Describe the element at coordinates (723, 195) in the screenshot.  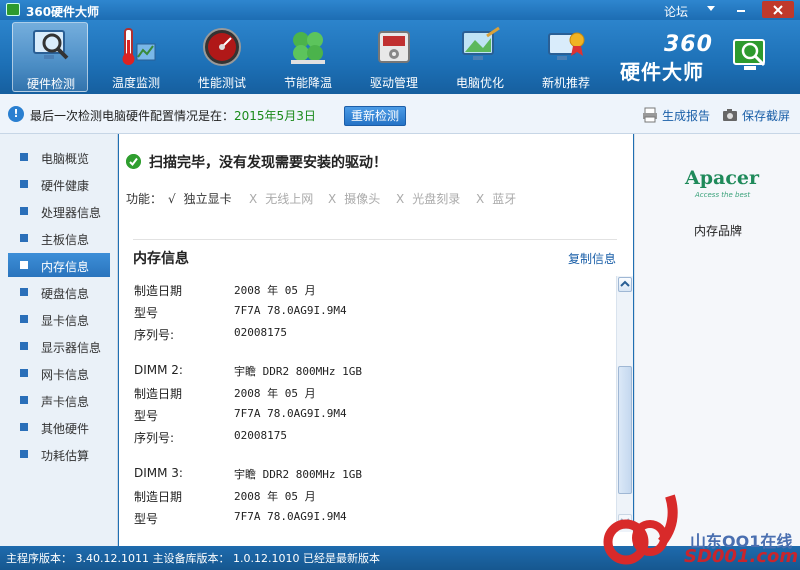
I see `apacer-logo-tagline: Access the best` at that location.